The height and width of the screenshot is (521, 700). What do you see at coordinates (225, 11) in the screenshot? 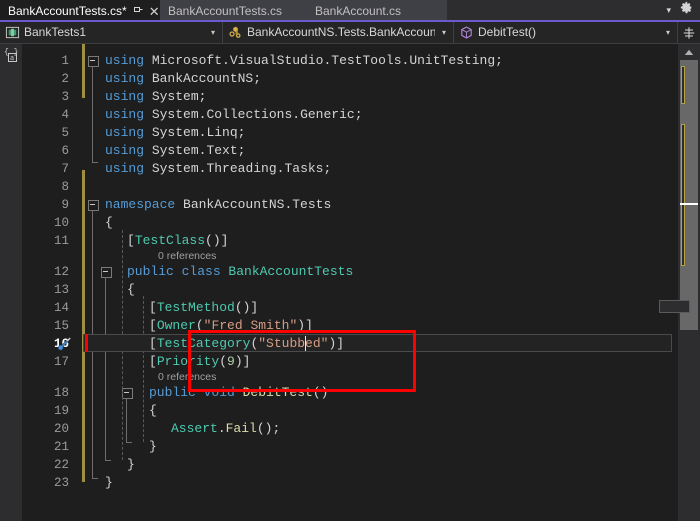
I see `tab-label: BankAccountTests.cs` at bounding box center [225, 11].